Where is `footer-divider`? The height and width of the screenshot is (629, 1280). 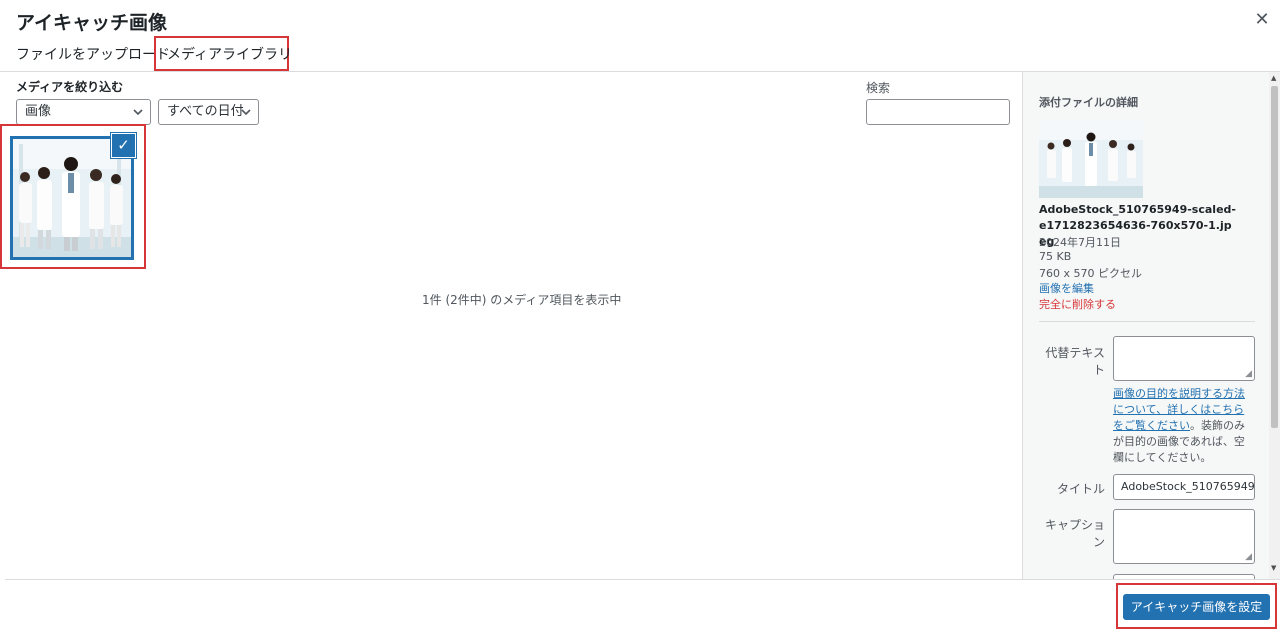
footer-divider is located at coordinates (642, 579).